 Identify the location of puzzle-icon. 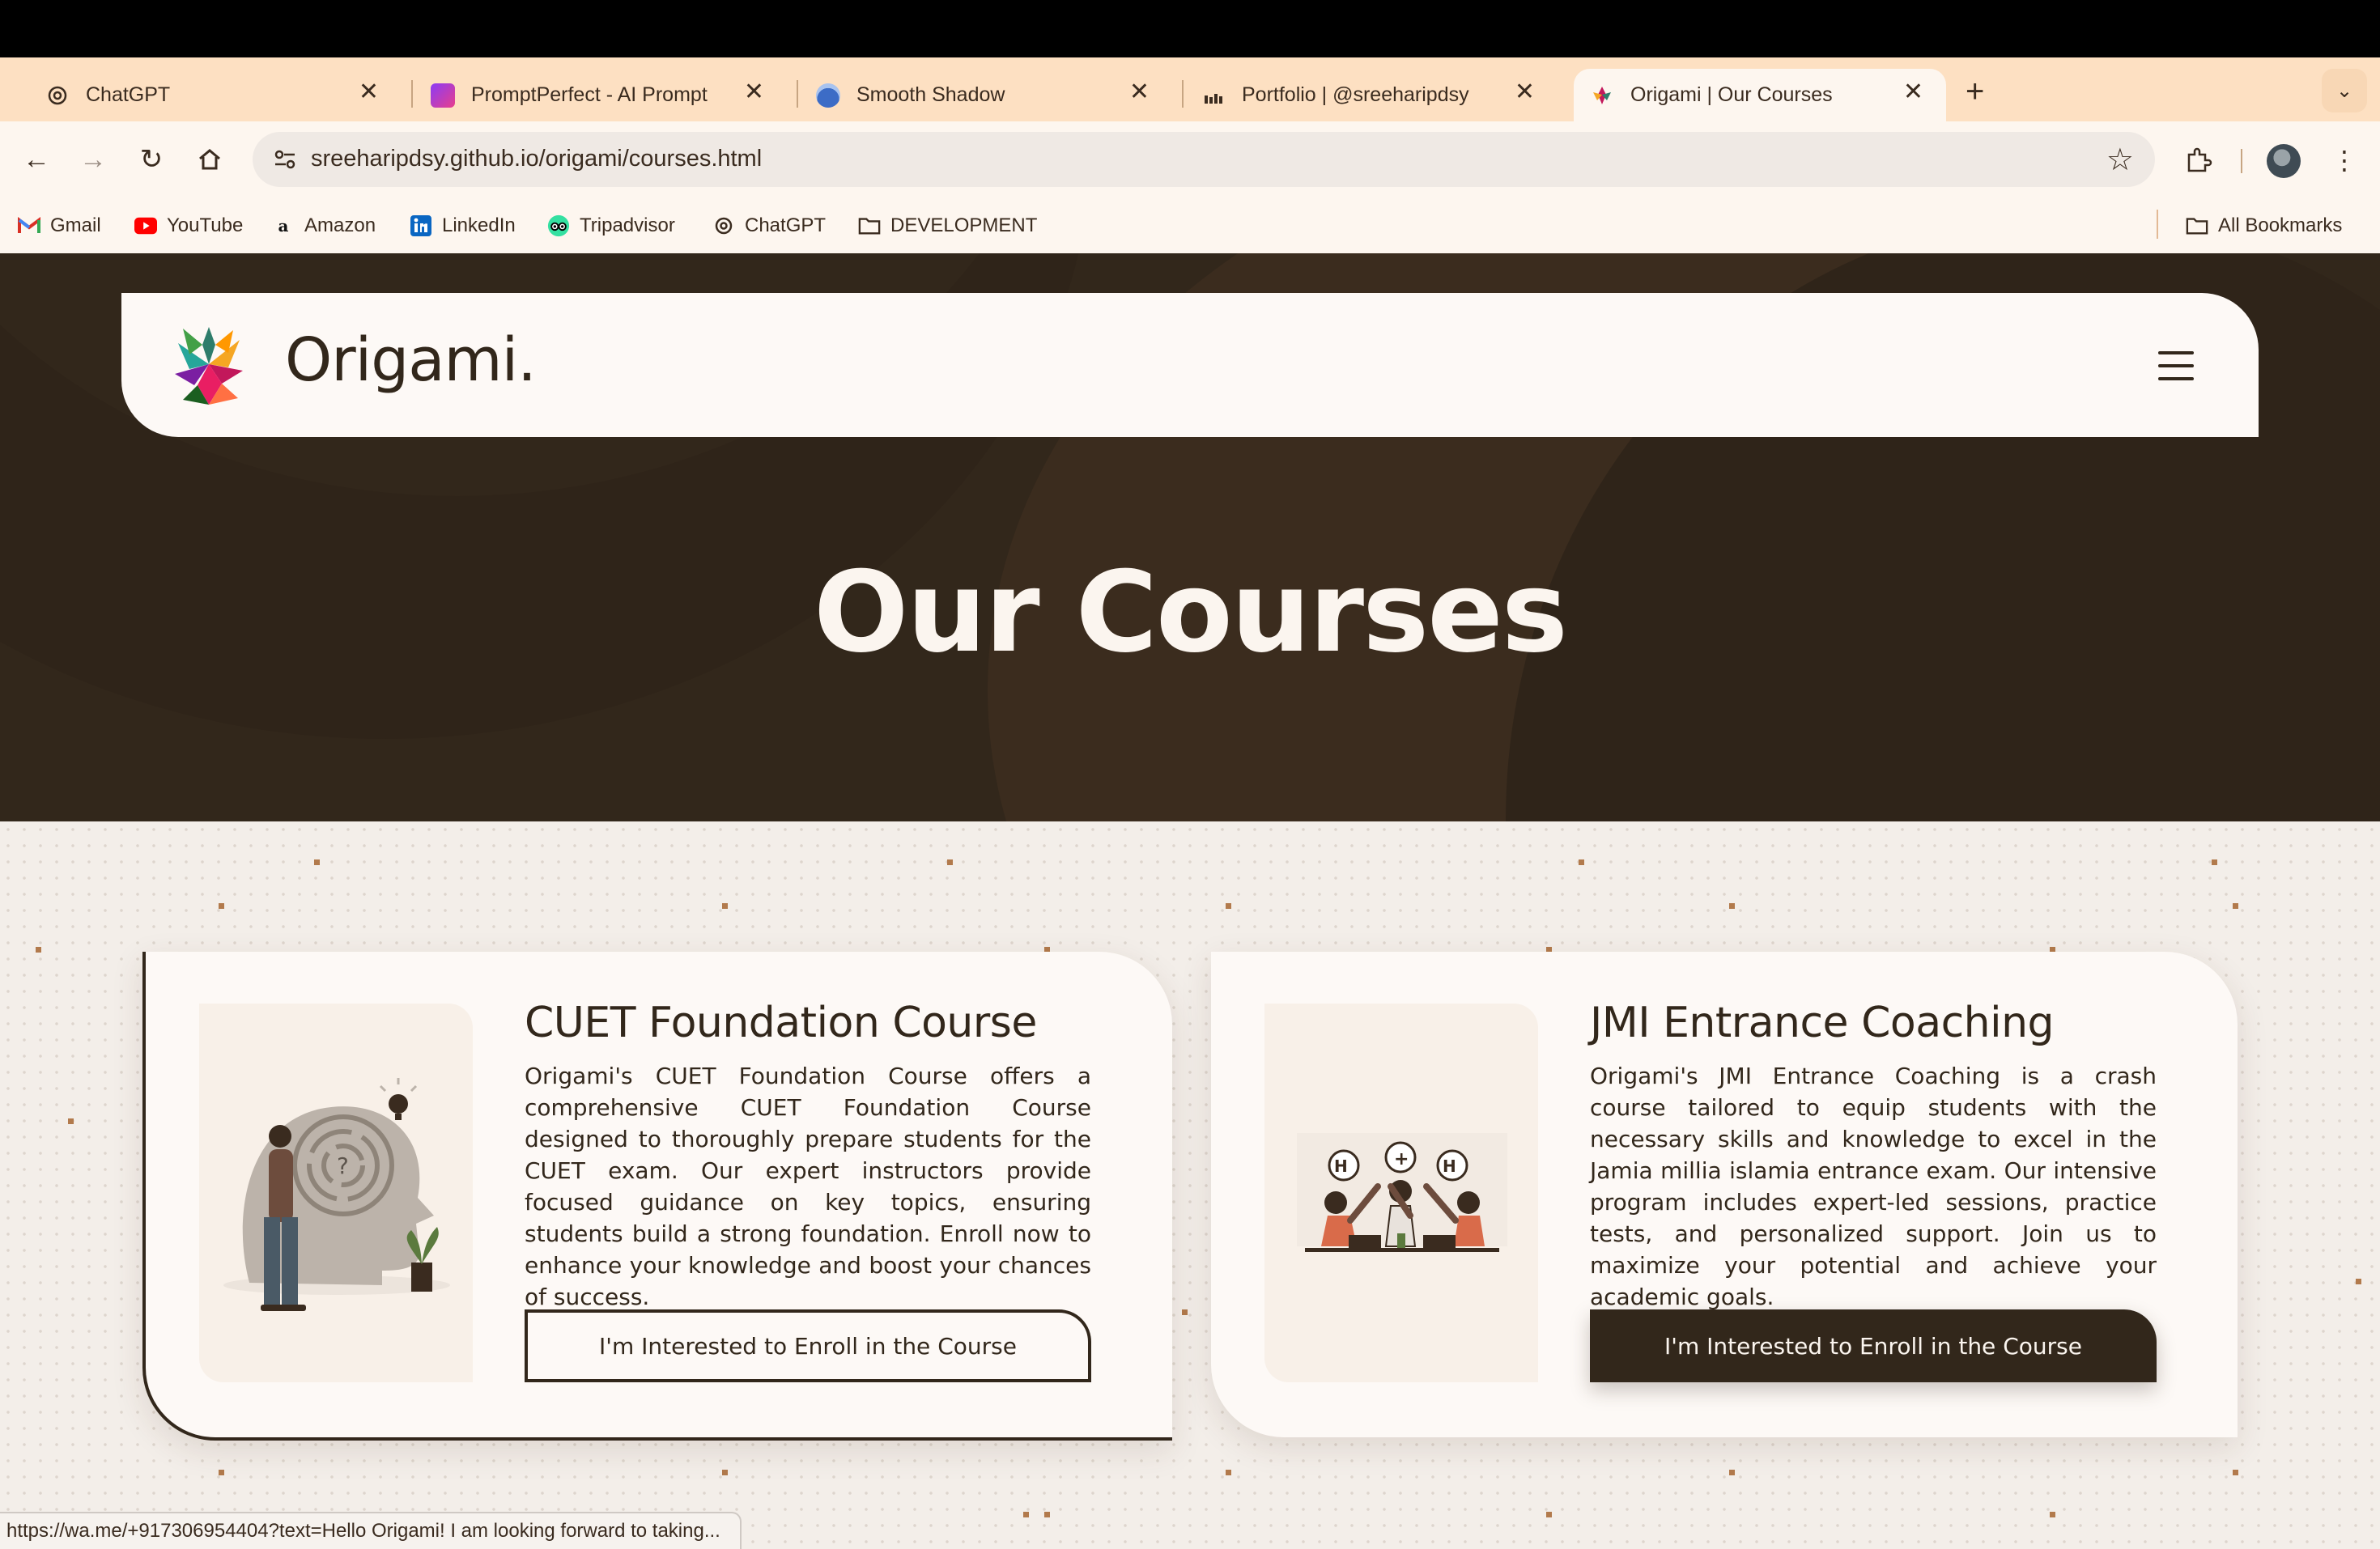
(2199, 159).